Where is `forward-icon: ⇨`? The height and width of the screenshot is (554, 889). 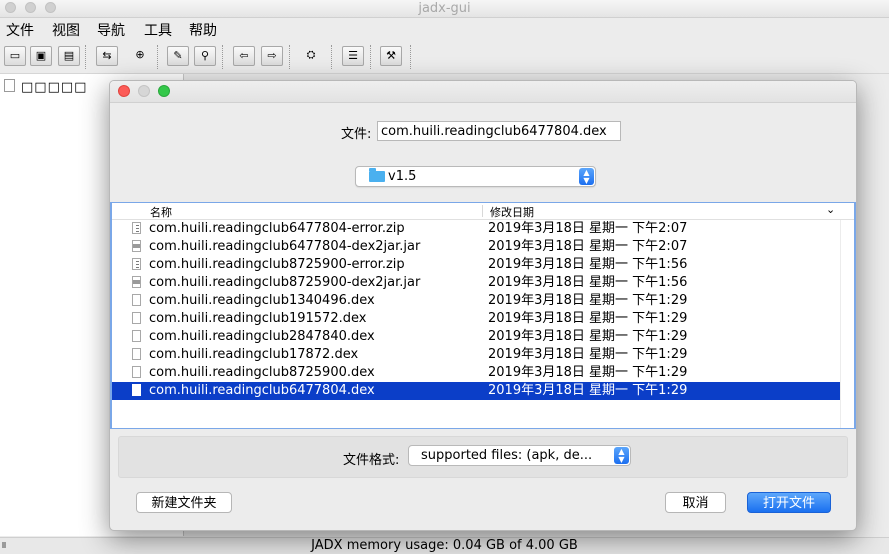 forward-icon: ⇨ is located at coordinates (272, 56).